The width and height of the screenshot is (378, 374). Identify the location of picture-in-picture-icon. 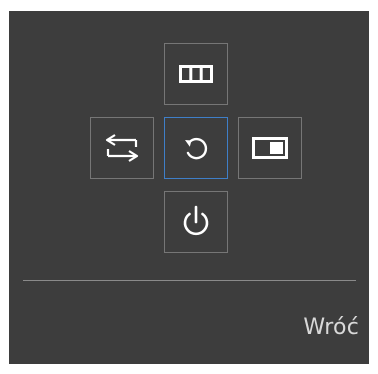
(270, 148).